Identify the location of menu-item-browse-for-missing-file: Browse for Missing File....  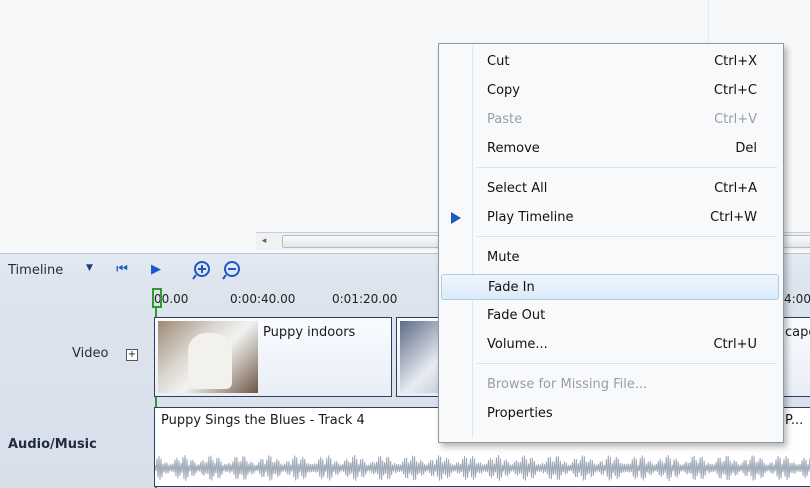
(610, 385).